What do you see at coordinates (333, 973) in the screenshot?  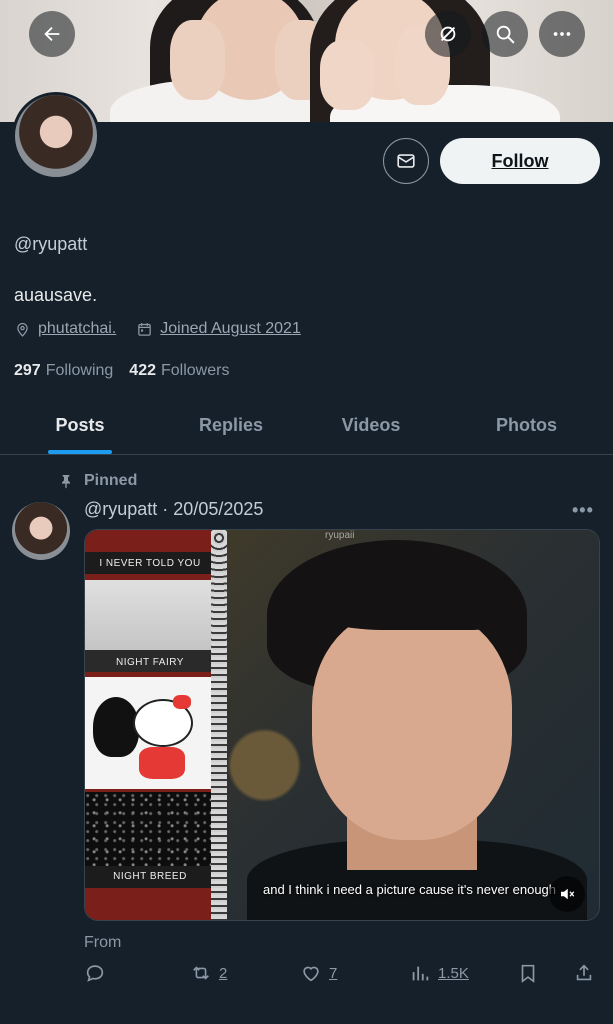 I see `like-count: 7` at bounding box center [333, 973].